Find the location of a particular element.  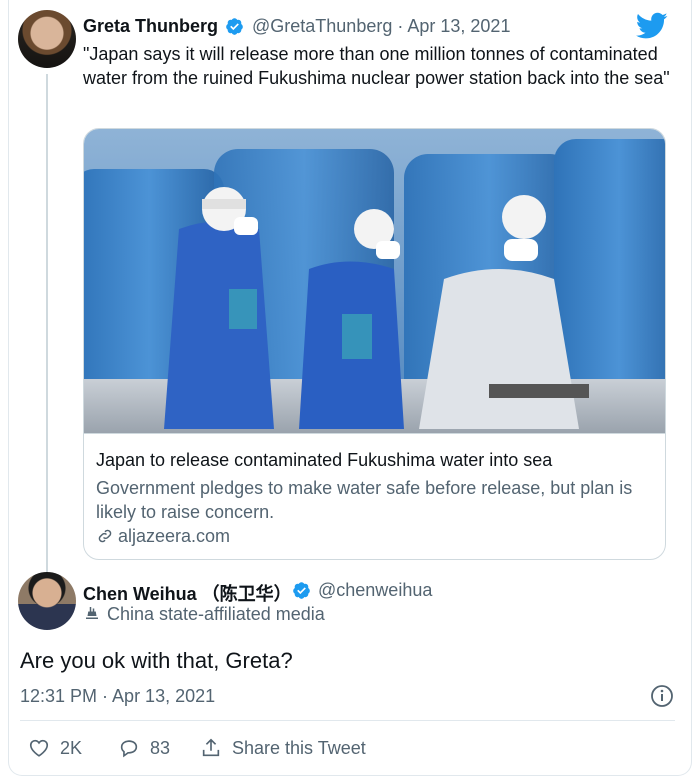

affiliation-text: China state-affiliated media is located at coordinates (216, 614).